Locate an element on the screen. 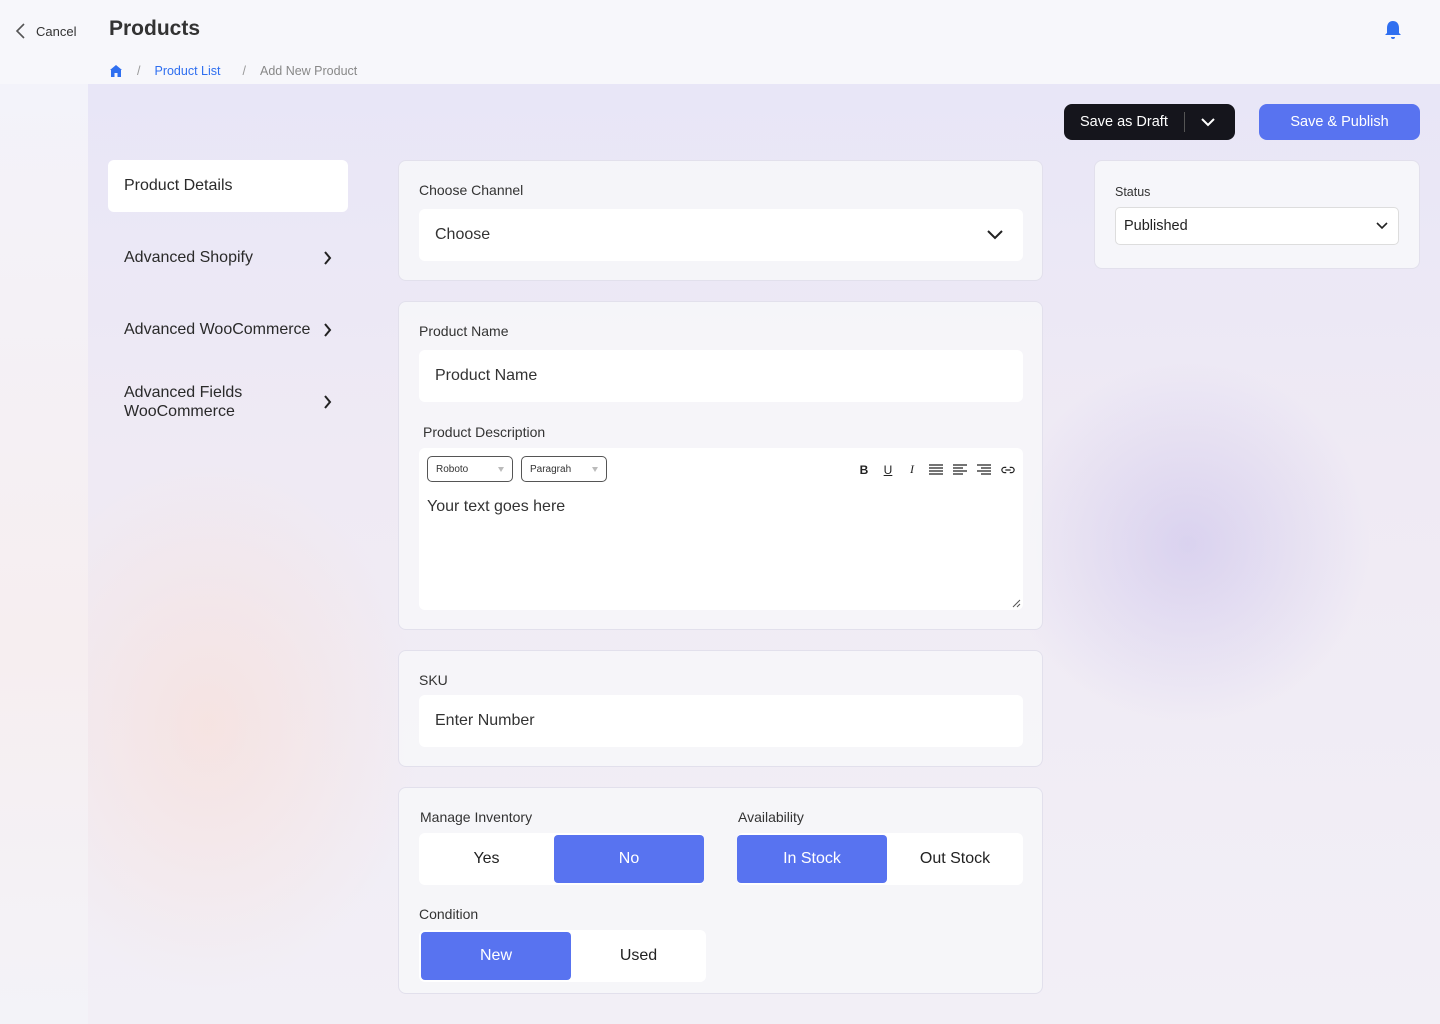 The width and height of the screenshot is (1440, 1024). save-publish-button: Save & Publish is located at coordinates (1339, 122).